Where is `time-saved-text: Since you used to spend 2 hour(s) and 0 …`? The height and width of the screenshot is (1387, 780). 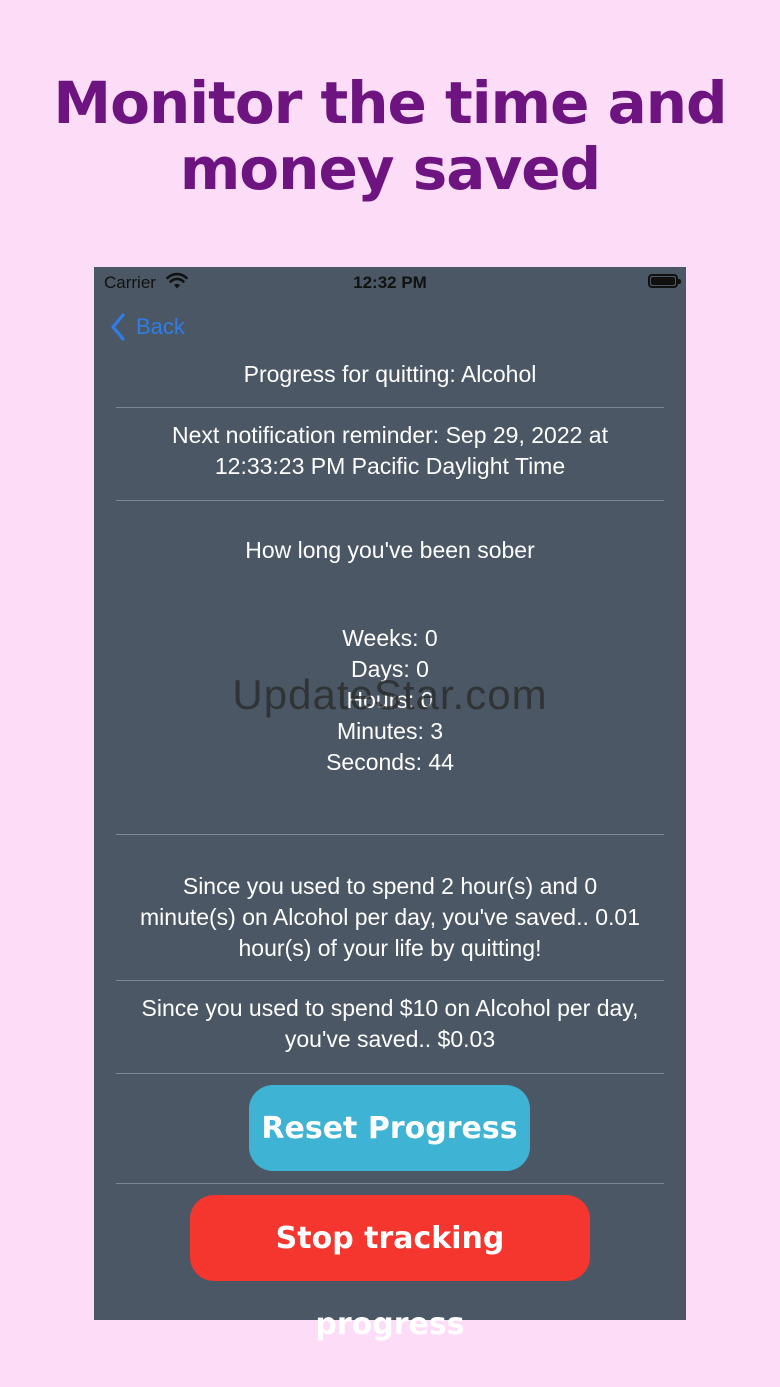
time-saved-text: Since you used to spend 2 hour(s) and 0 … is located at coordinates (390, 917).